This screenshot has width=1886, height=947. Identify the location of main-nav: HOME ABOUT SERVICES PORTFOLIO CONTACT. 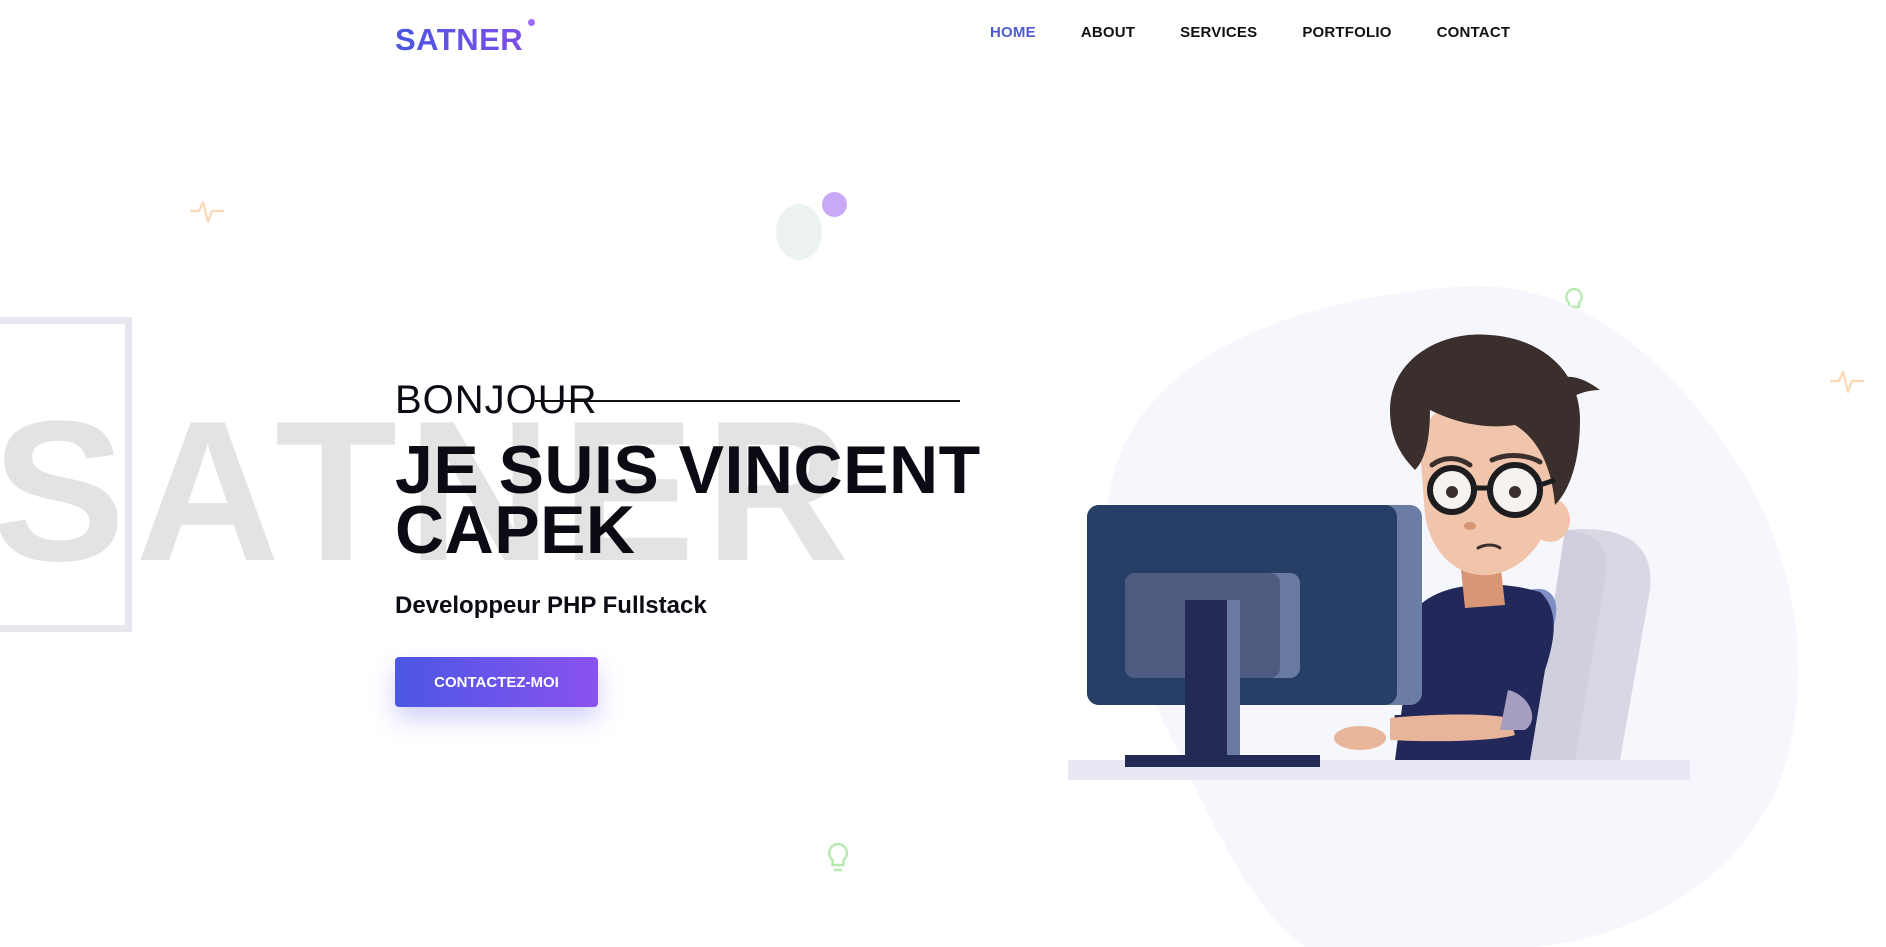
(1250, 32).